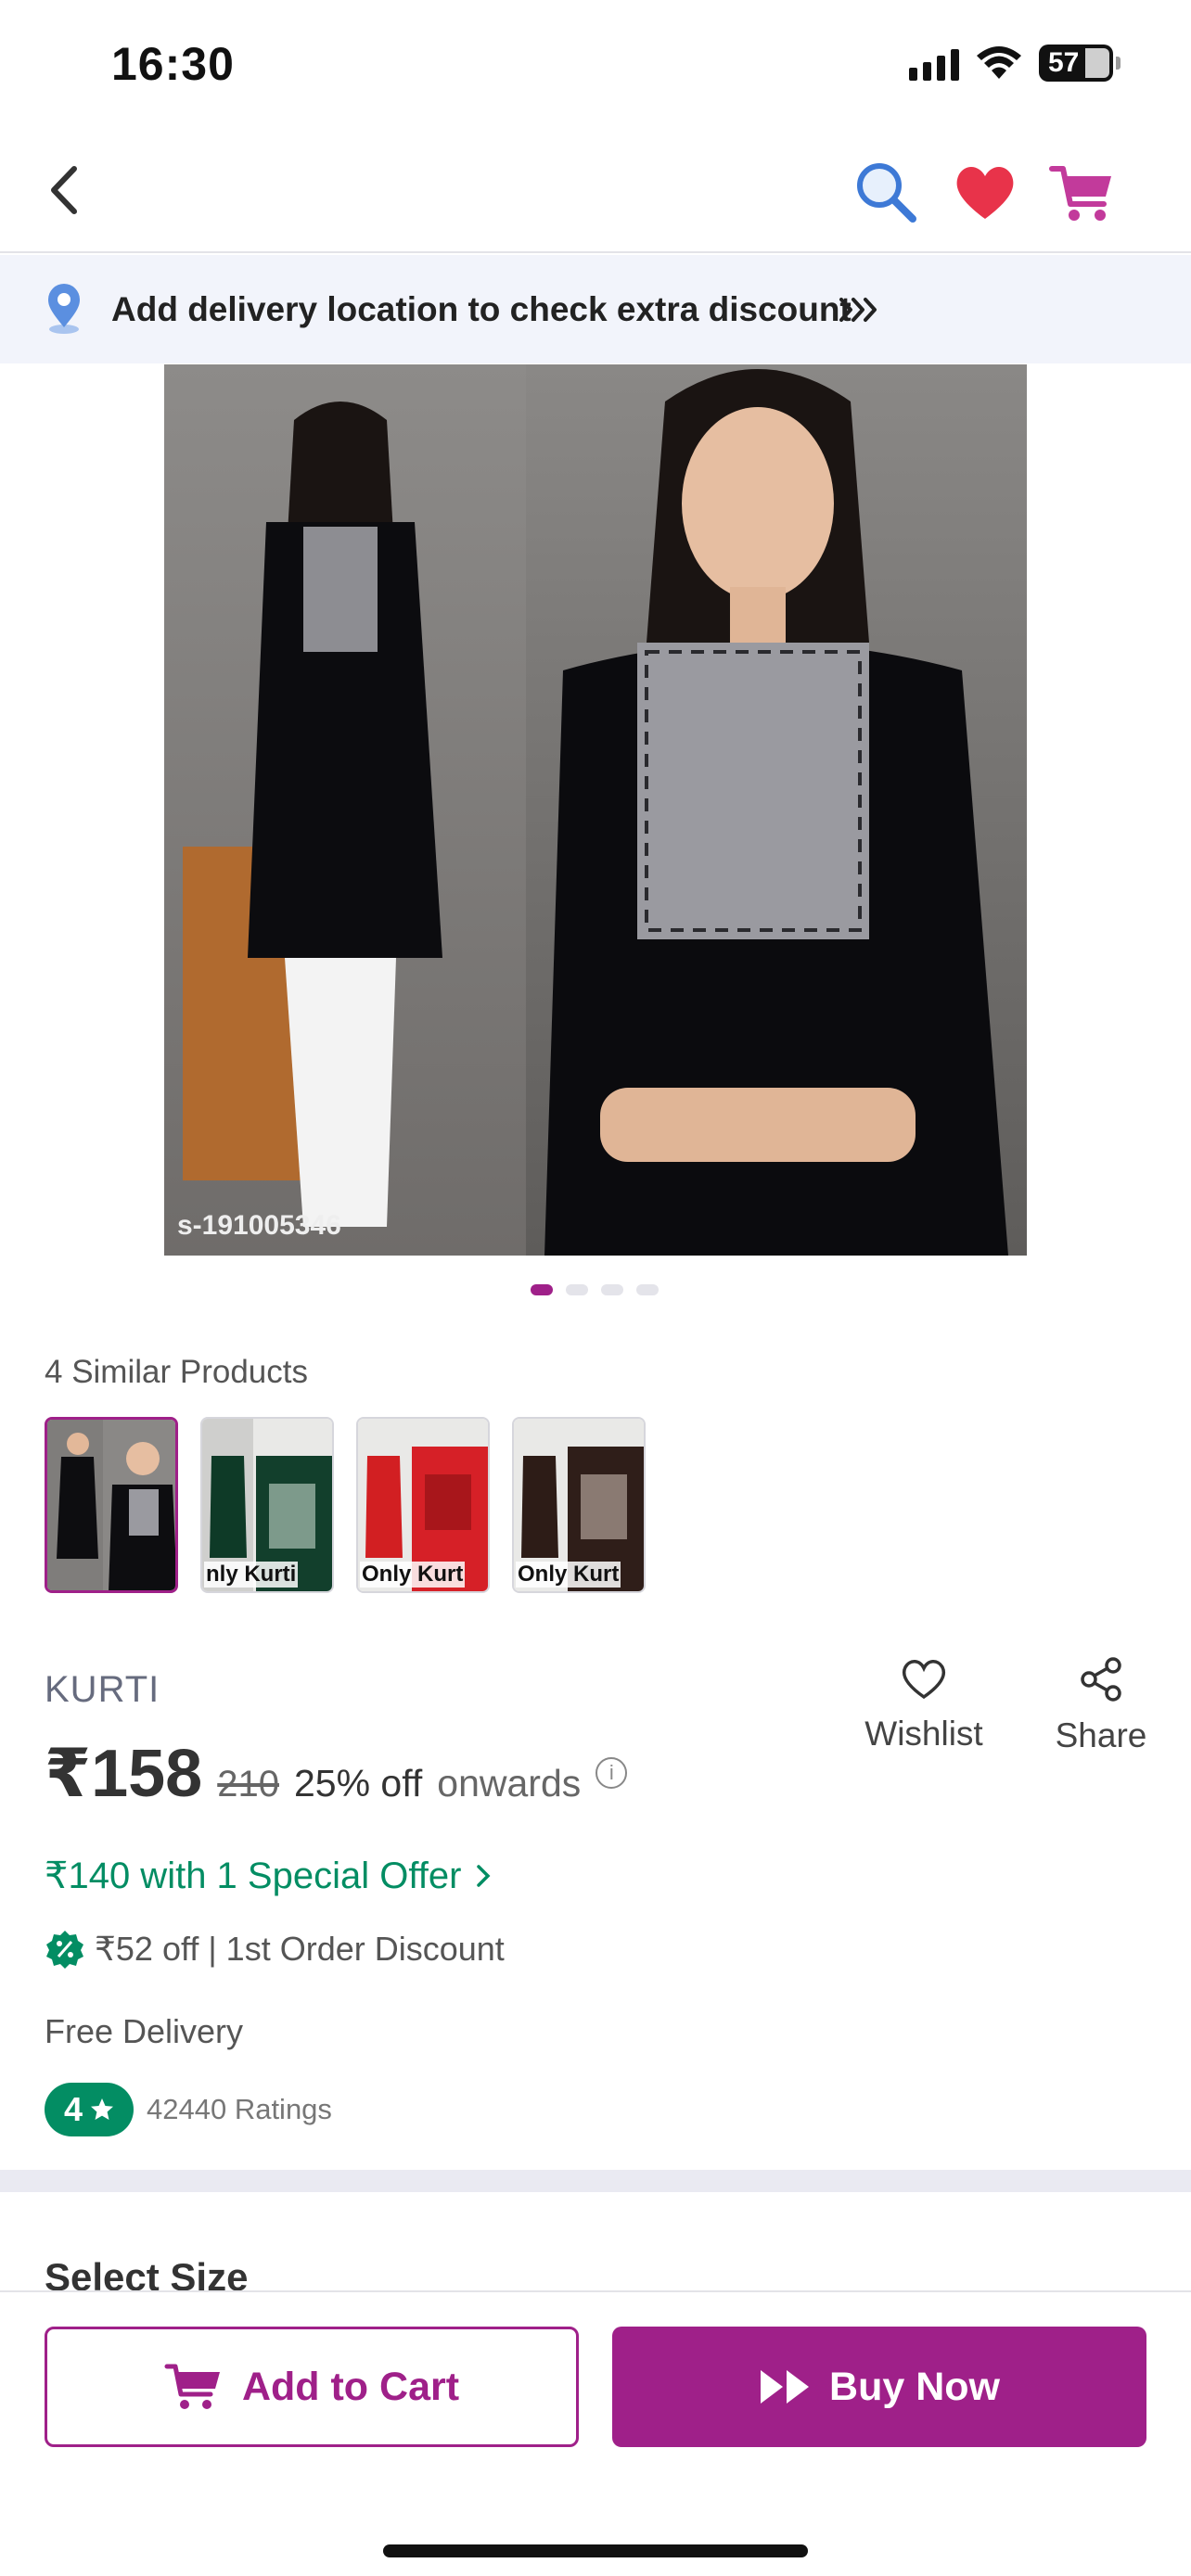  Describe the element at coordinates (1101, 1679) in the screenshot. I see `share-icon` at that location.